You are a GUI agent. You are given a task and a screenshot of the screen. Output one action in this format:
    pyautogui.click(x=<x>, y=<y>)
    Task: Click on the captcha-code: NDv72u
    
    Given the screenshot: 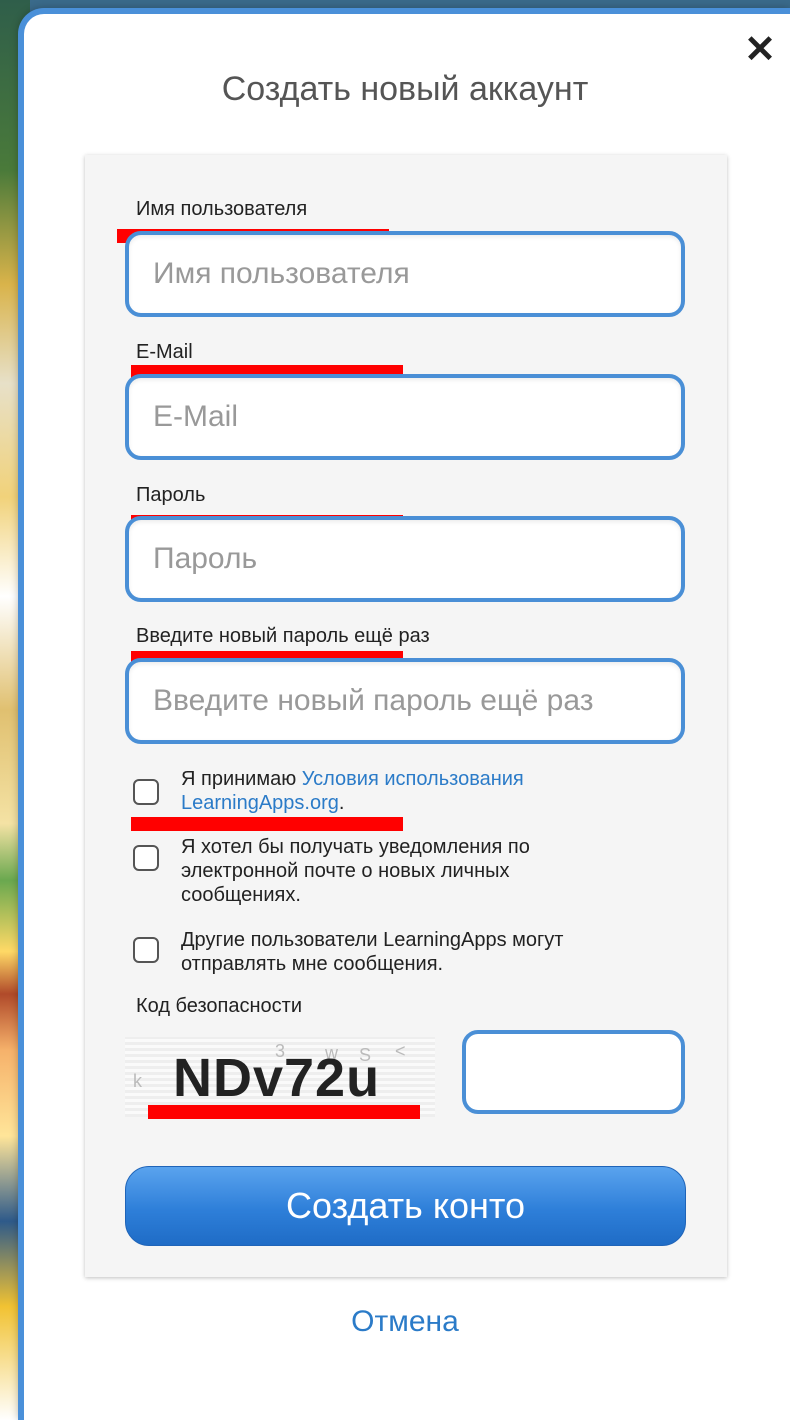 What is the action you would take?
    pyautogui.click(x=277, y=1078)
    